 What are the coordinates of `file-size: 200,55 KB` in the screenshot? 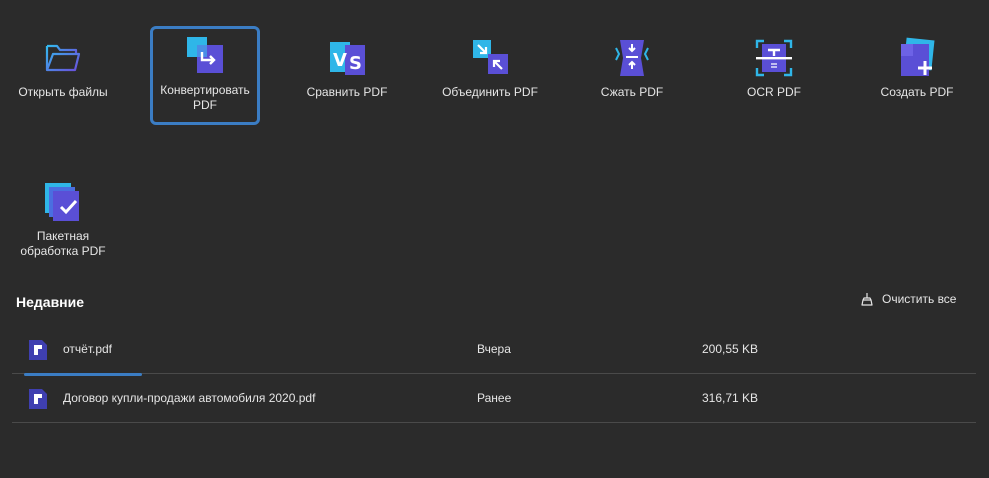 It's located at (730, 349).